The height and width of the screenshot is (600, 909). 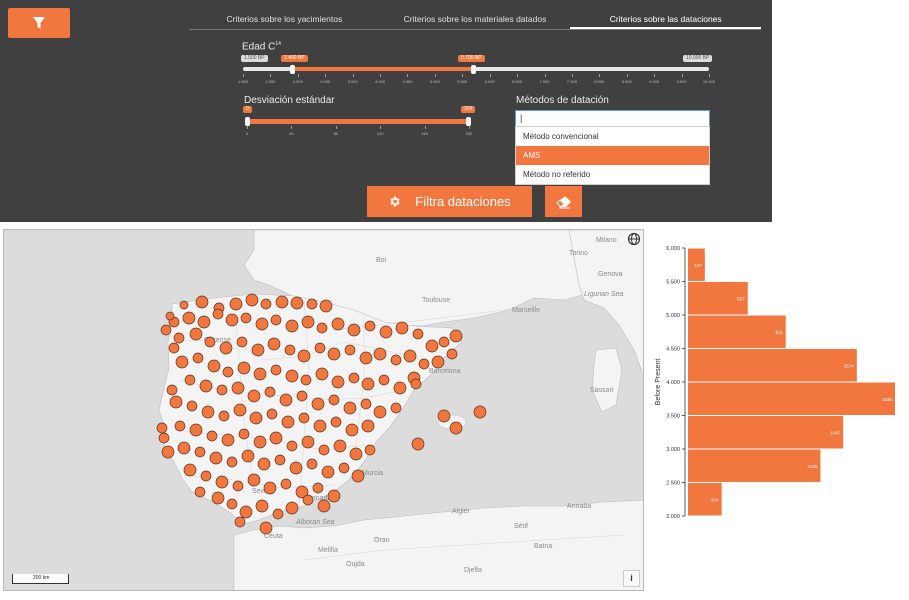 What do you see at coordinates (475, 19) in the screenshot?
I see `tab-materials: Criterios sobre los materiales datados` at bounding box center [475, 19].